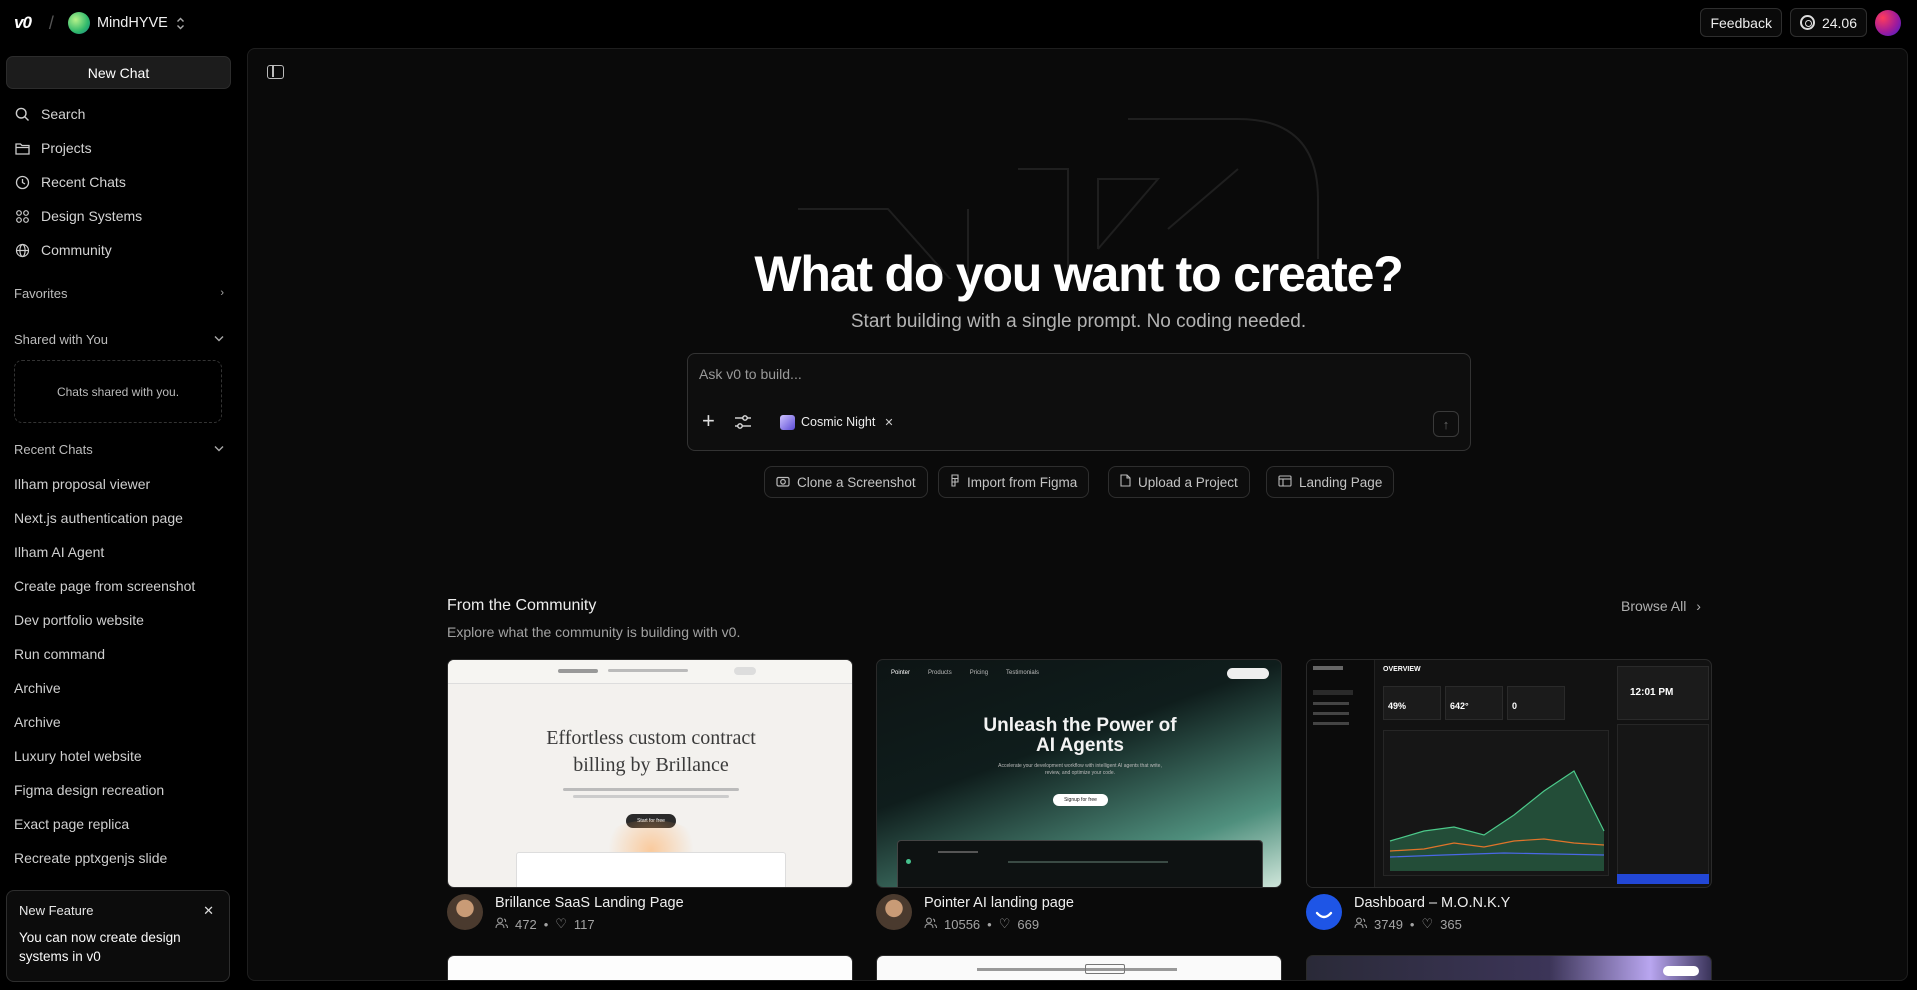  Describe the element at coordinates (112, 555) in the screenshot. I see `recent-chat-item: Ilham AI Agent` at that location.